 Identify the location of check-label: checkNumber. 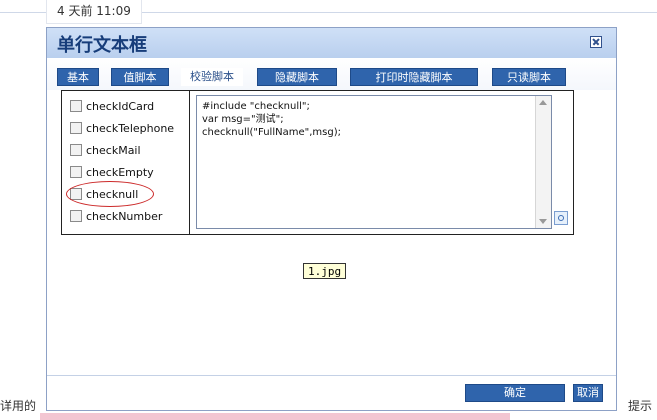
(124, 216).